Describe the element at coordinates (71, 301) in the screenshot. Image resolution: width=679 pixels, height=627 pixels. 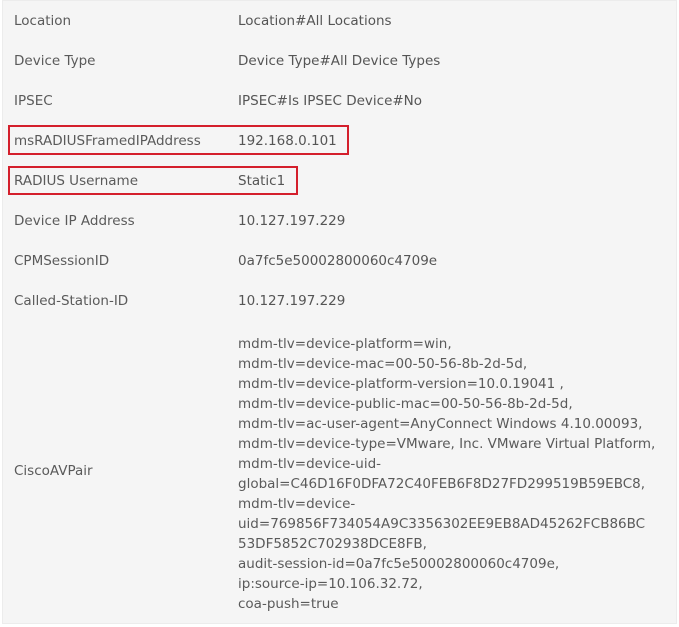
I see `attribute-name: Called-Station-ID` at that location.